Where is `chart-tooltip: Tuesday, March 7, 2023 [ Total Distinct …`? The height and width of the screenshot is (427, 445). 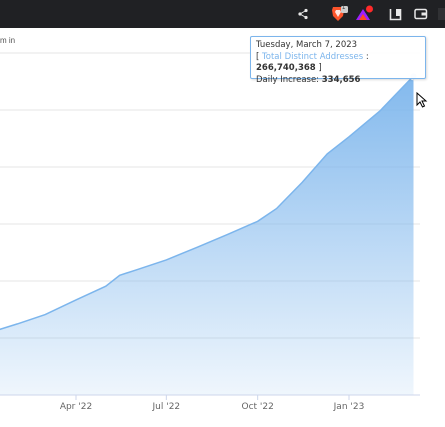 chart-tooltip: Tuesday, March 7, 2023 [ Total Distinct … is located at coordinates (338, 60).